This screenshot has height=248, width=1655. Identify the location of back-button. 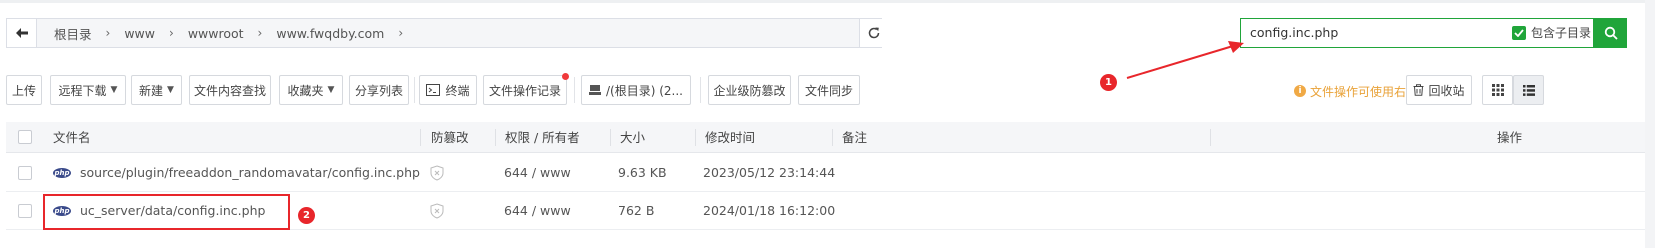
(22, 33).